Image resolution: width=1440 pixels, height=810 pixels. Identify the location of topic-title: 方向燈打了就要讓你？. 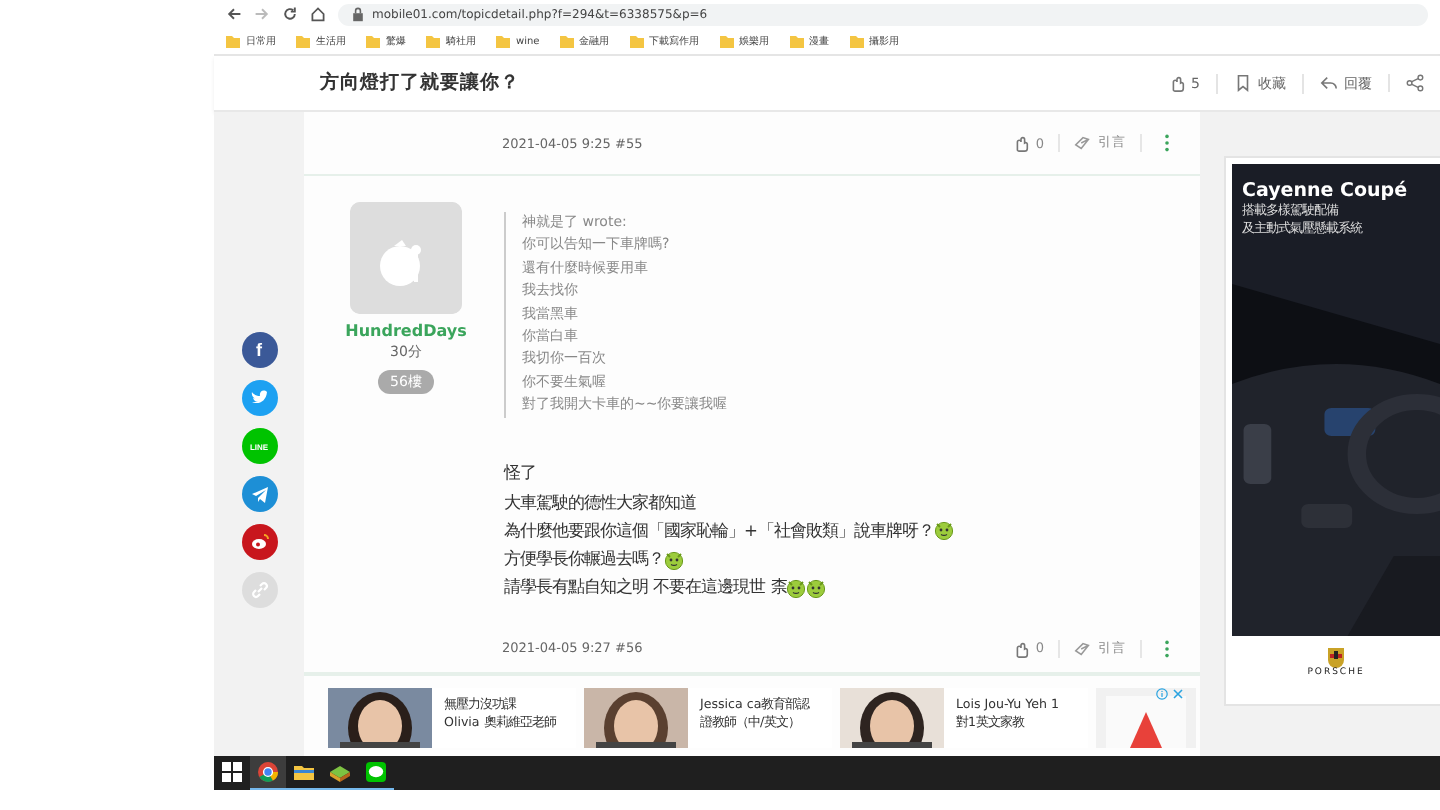
(420, 83).